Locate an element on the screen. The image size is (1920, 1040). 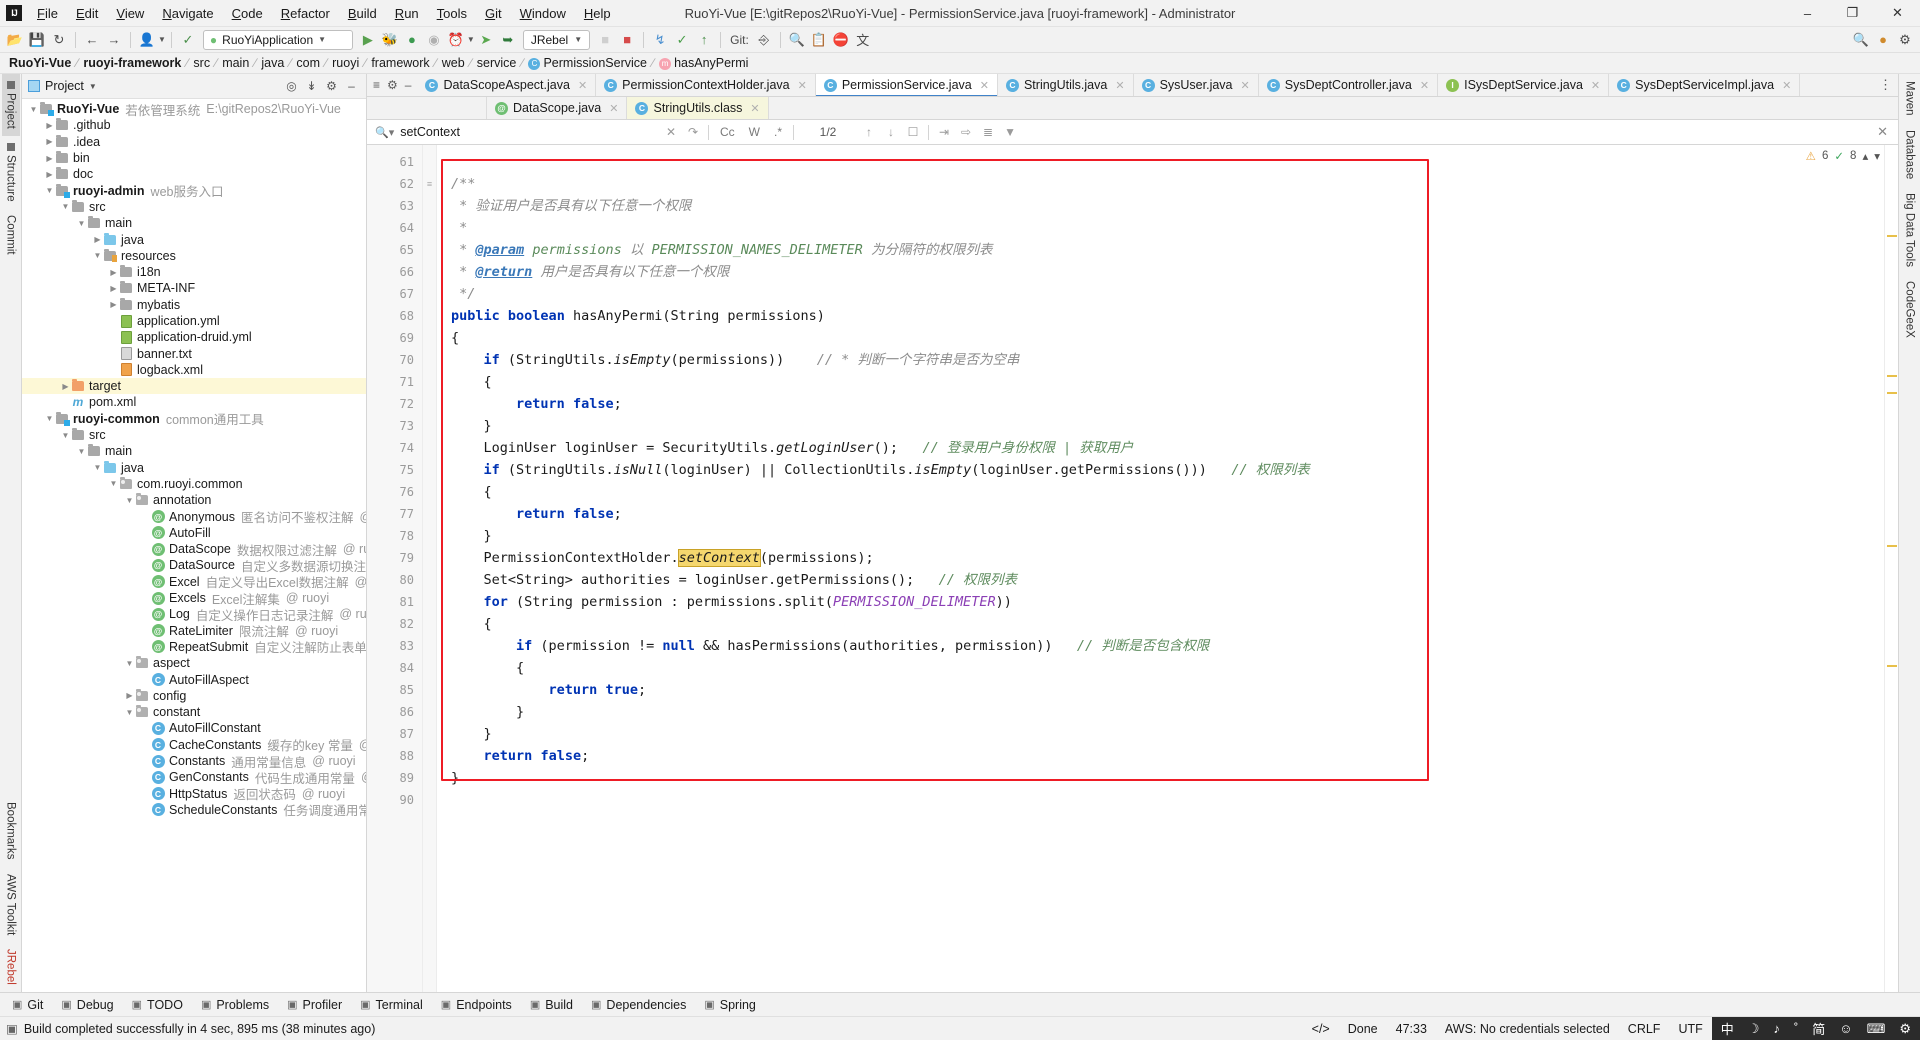
no-entry-icon: ⛔ is located at coordinates (841, 40).